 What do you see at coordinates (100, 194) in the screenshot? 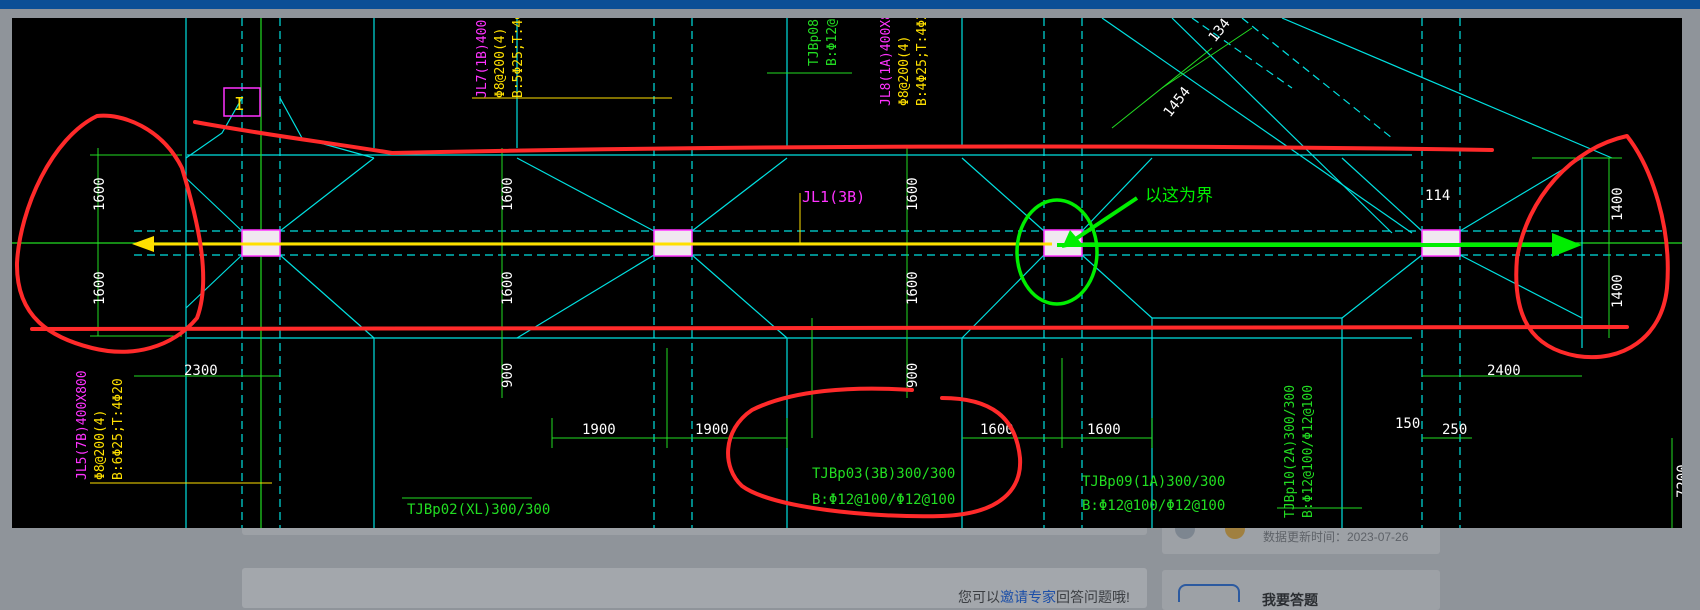
I see `dim-left-upper: 1600` at bounding box center [100, 194].